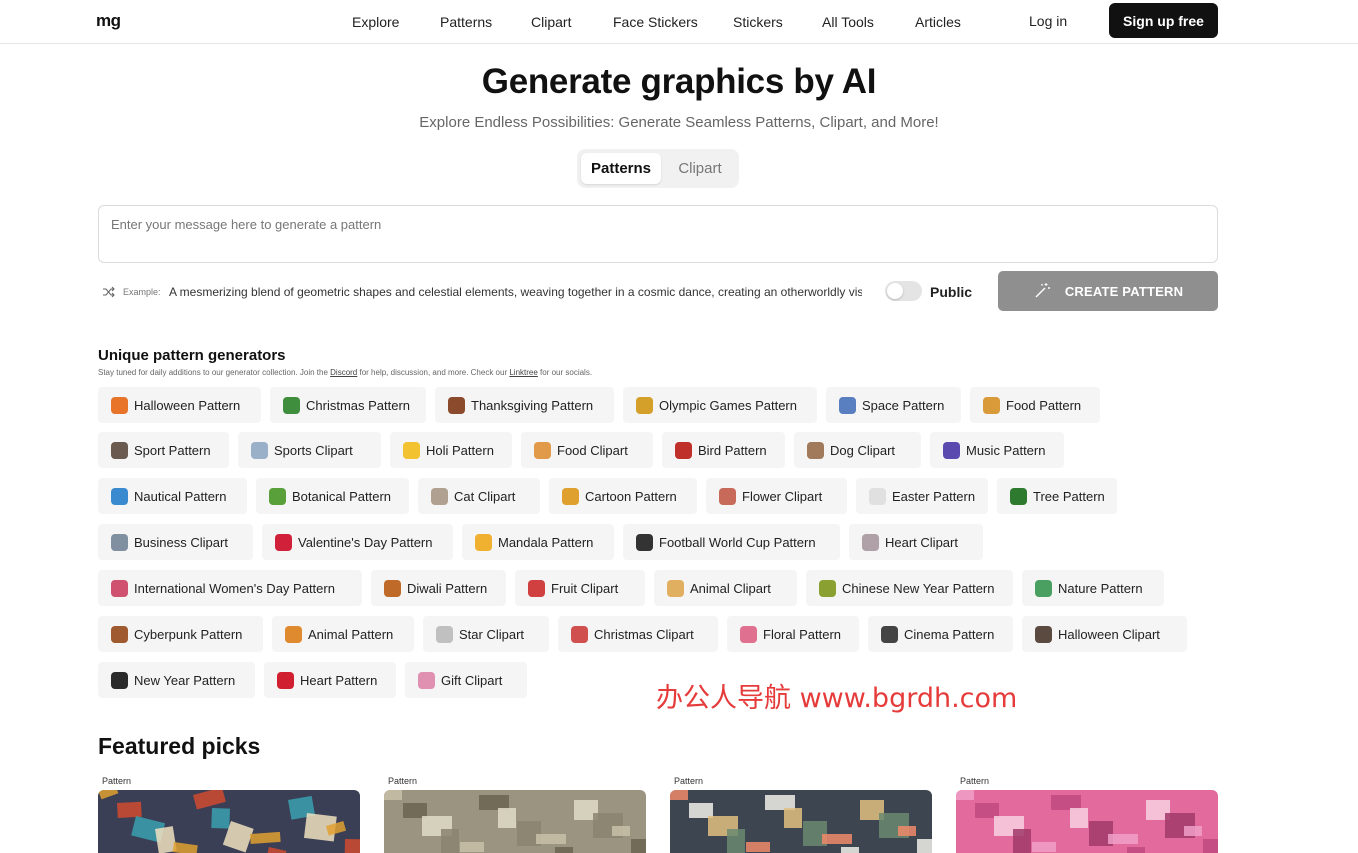 This screenshot has width=1358, height=853. I want to click on generator-label: Holi Pattern, so click(460, 450).